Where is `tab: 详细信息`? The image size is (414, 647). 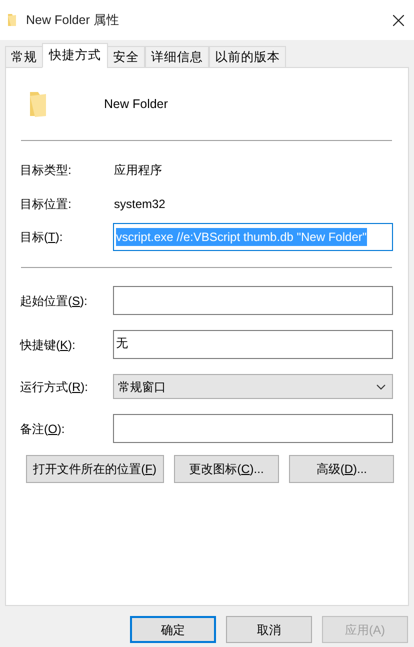
tab: 详细信息 is located at coordinates (177, 57).